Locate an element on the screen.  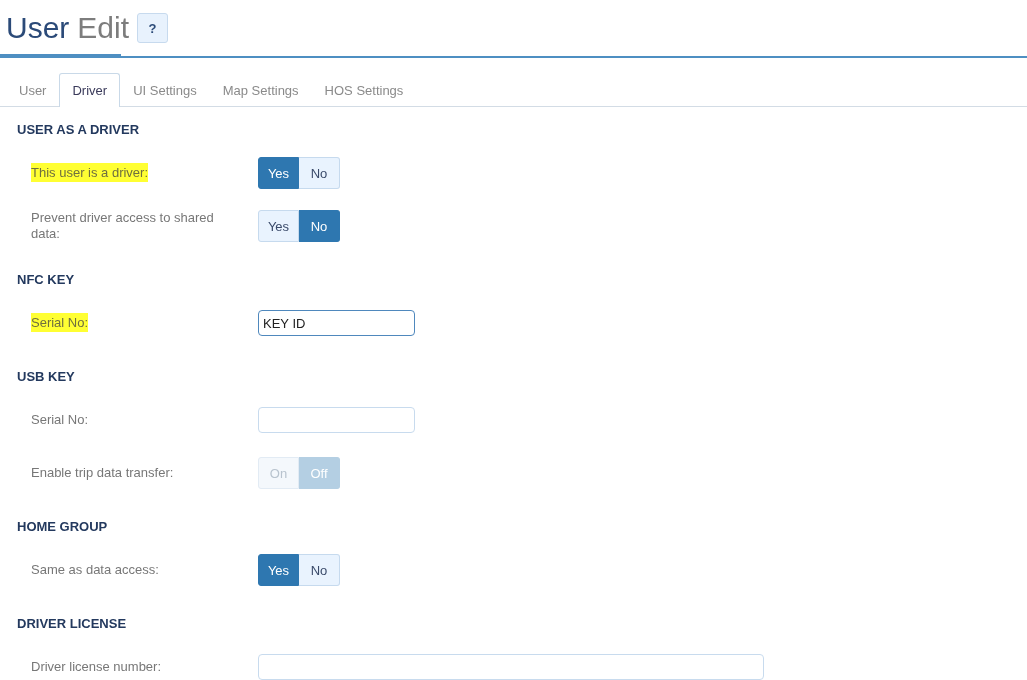
field-label: Enable trip data transfer: is located at coordinates (102, 472).